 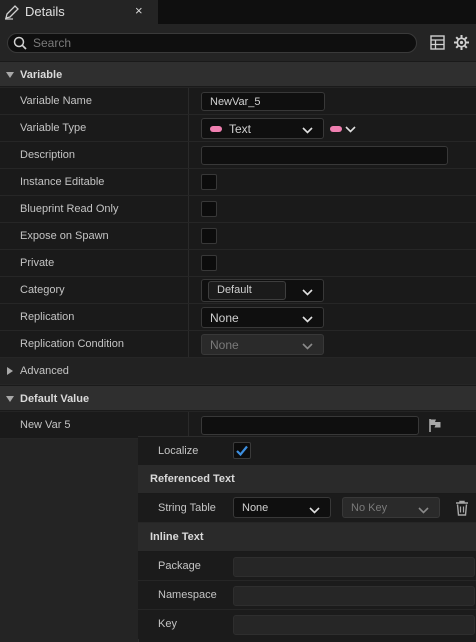 I want to click on row-label: Package, so click(x=179, y=566).